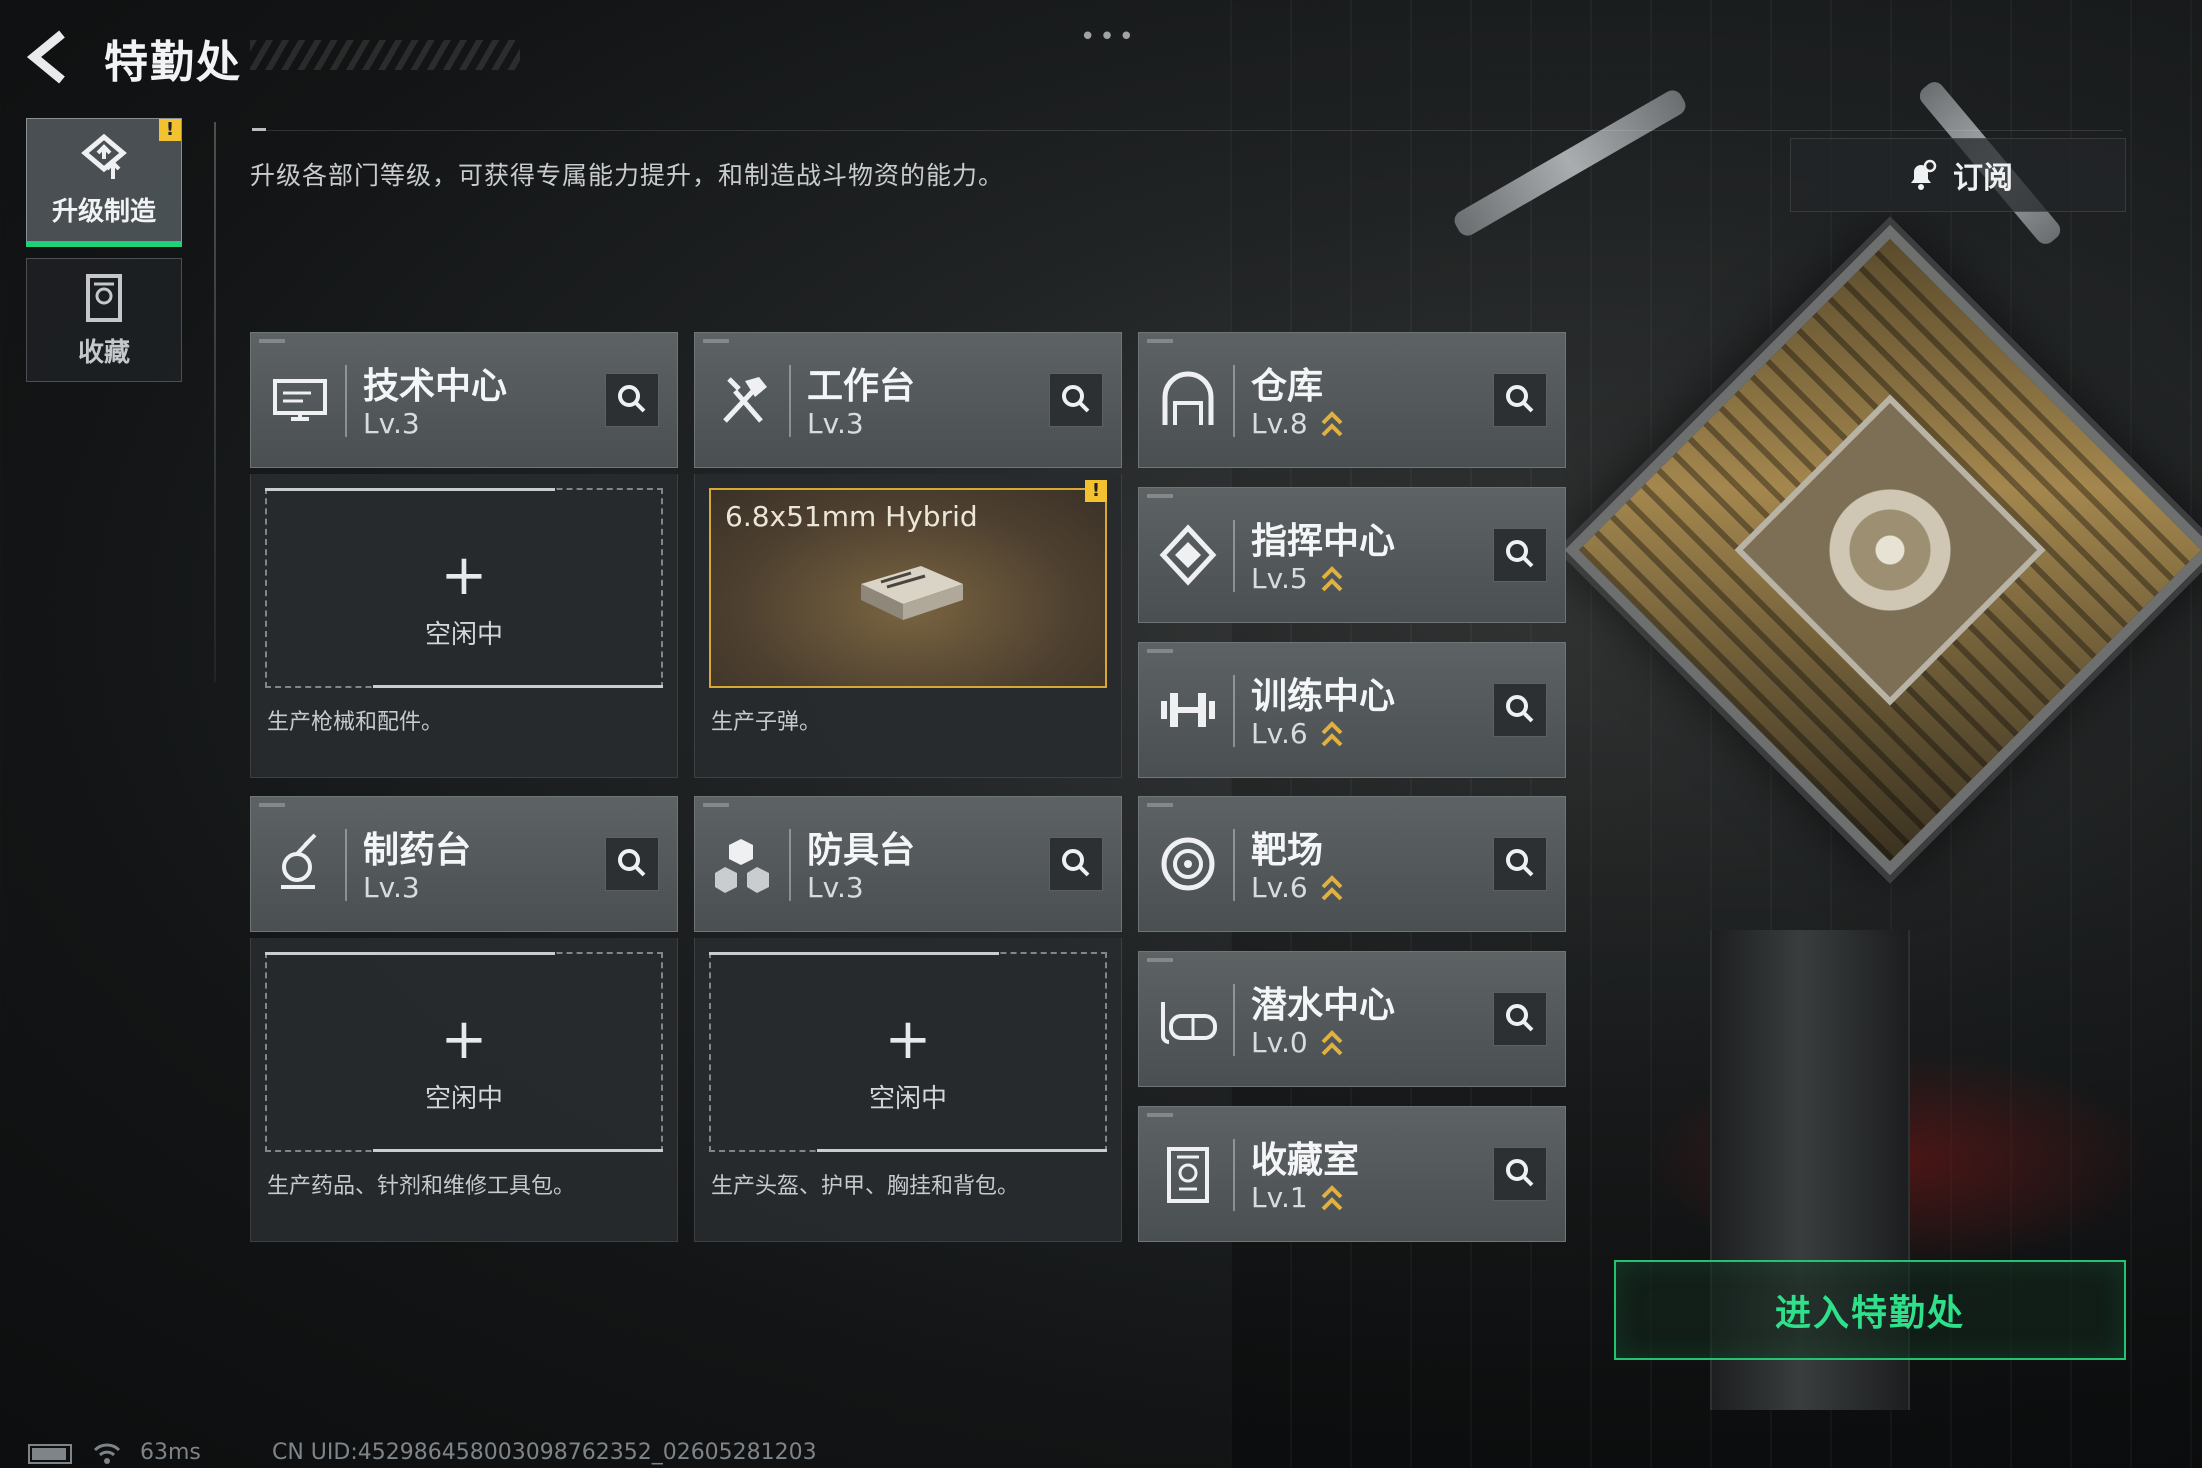 The height and width of the screenshot is (1468, 2202). What do you see at coordinates (355, 722) in the screenshot?
I see `facility-info: 生产枪械和配件。` at bounding box center [355, 722].